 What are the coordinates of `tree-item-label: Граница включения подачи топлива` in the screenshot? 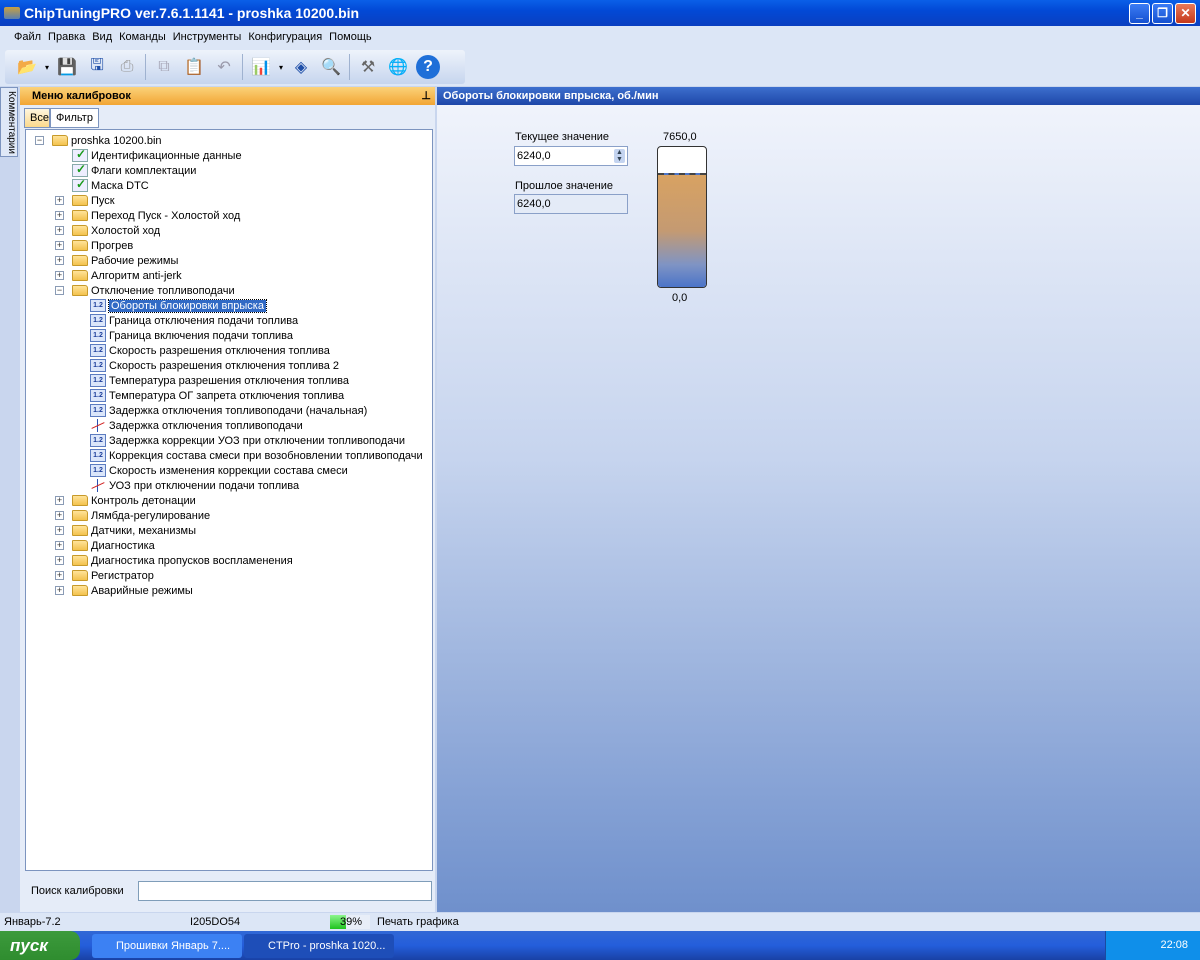 It's located at (201, 335).